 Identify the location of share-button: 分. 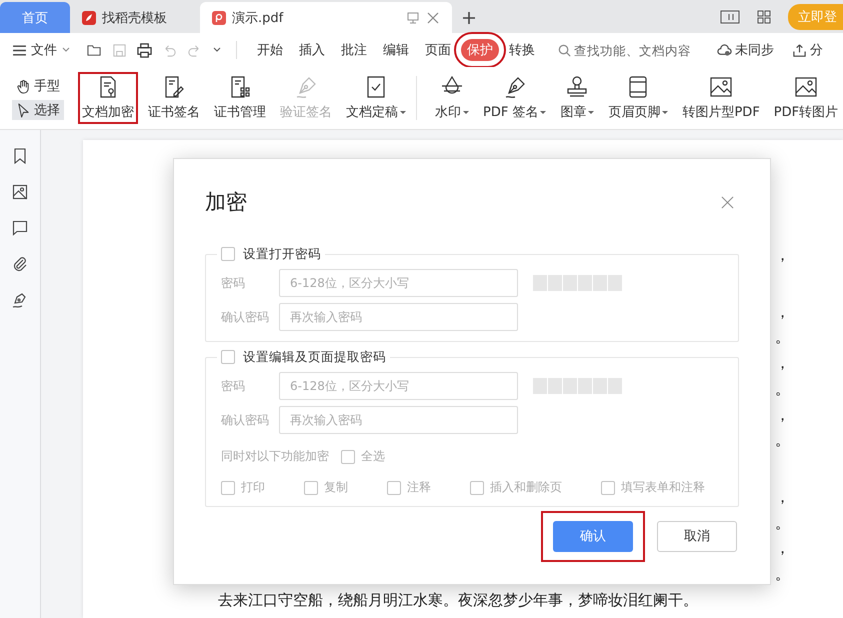
(807, 50).